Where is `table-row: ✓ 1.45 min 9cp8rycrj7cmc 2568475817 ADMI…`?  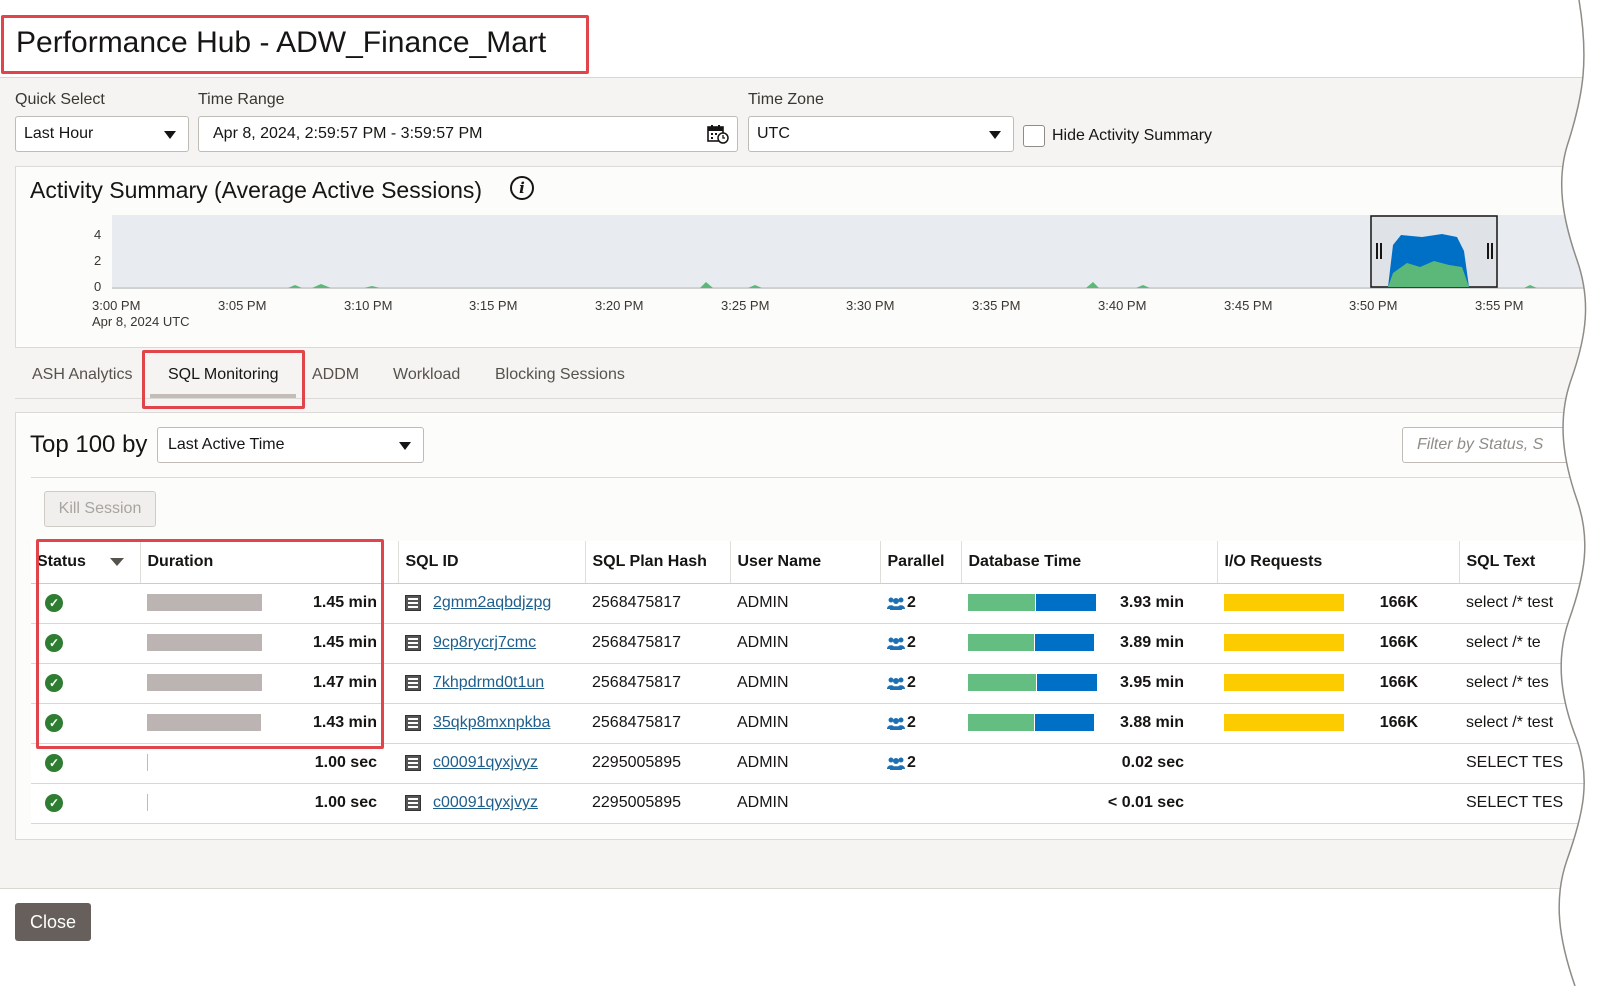
table-row: ✓ 1.45 min 9cp8rycrj7cmc 2568475817 ADMI… is located at coordinates (816, 643).